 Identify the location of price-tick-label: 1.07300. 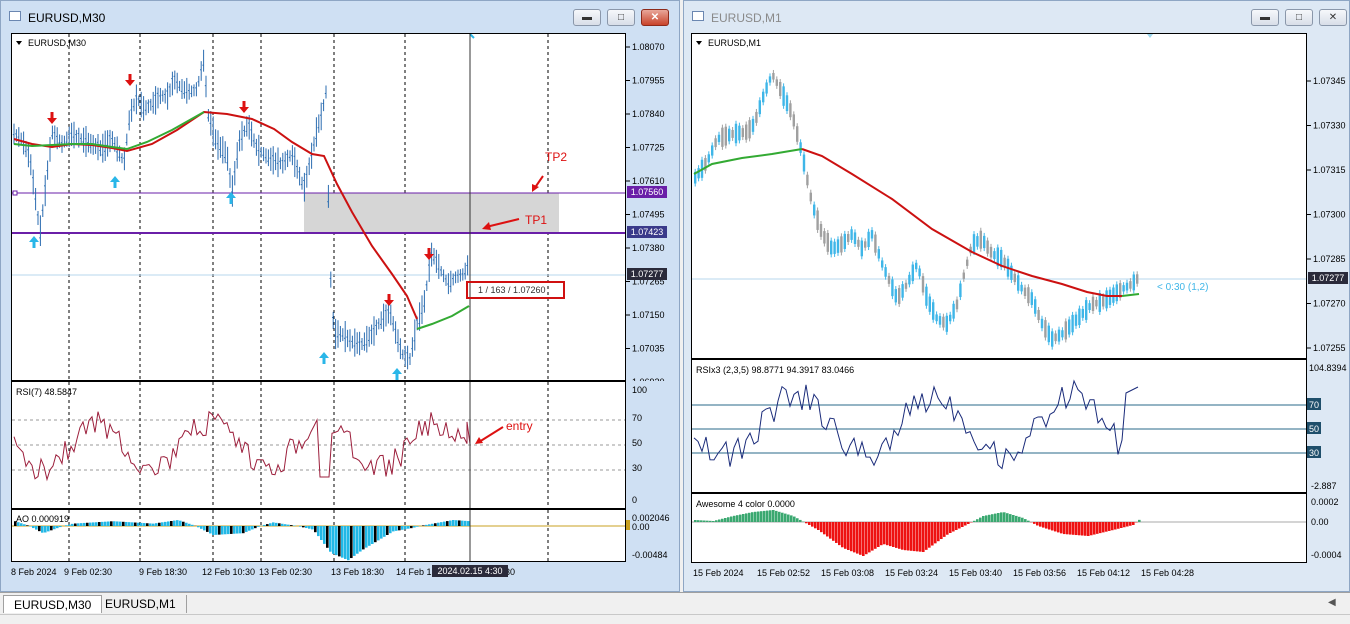
(1329, 215).